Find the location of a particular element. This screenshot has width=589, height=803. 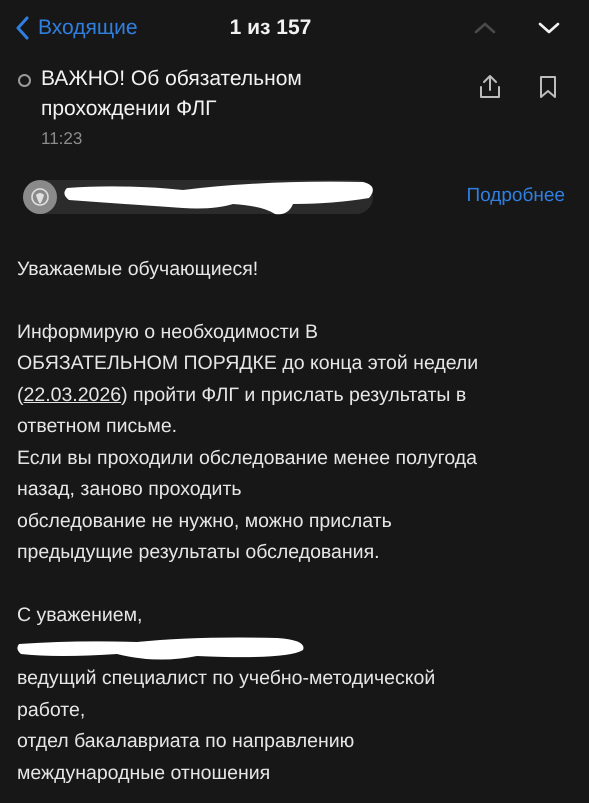

share-button is located at coordinates (490, 87).